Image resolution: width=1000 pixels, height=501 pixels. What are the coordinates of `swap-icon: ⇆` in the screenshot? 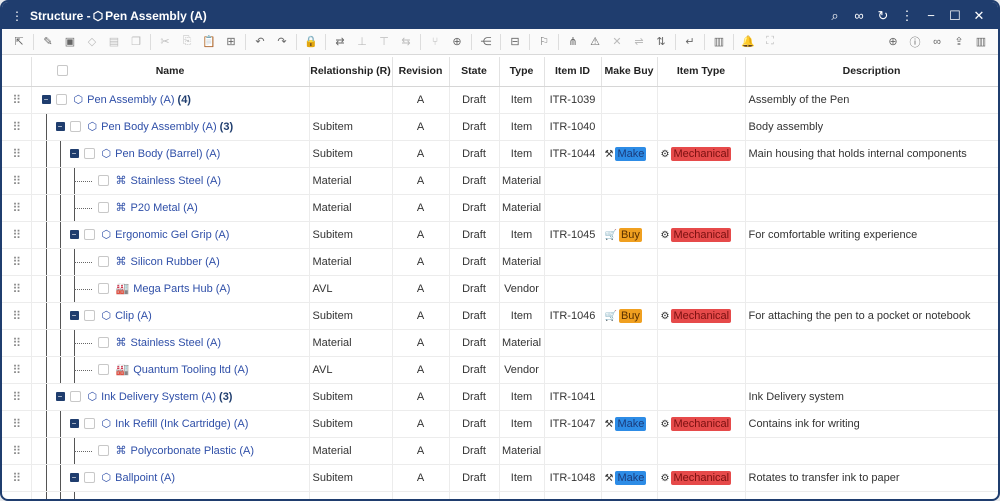 It's located at (406, 42).